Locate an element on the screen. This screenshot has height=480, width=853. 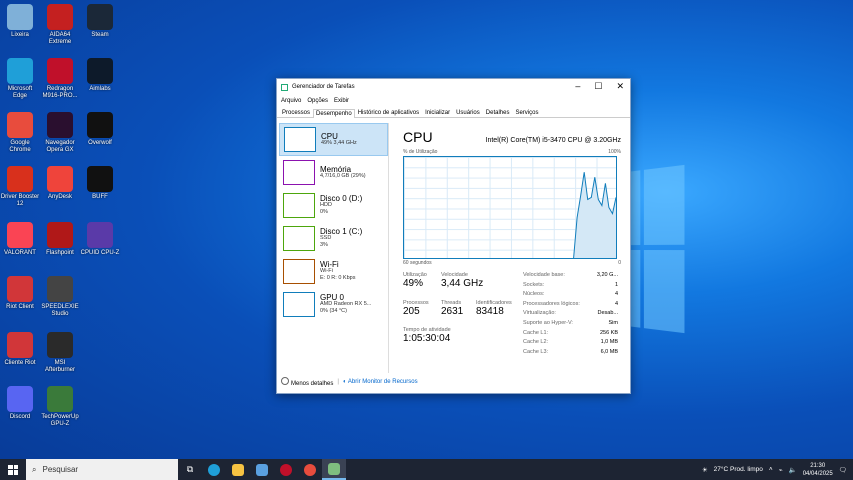
explorer-taskbar-icon is located at coordinates (238, 469).